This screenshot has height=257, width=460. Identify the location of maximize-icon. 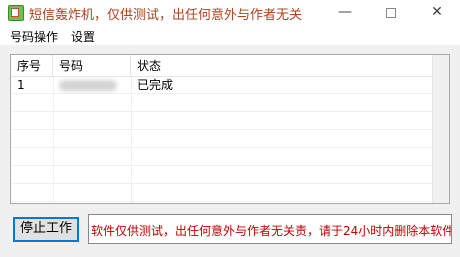
(391, 13).